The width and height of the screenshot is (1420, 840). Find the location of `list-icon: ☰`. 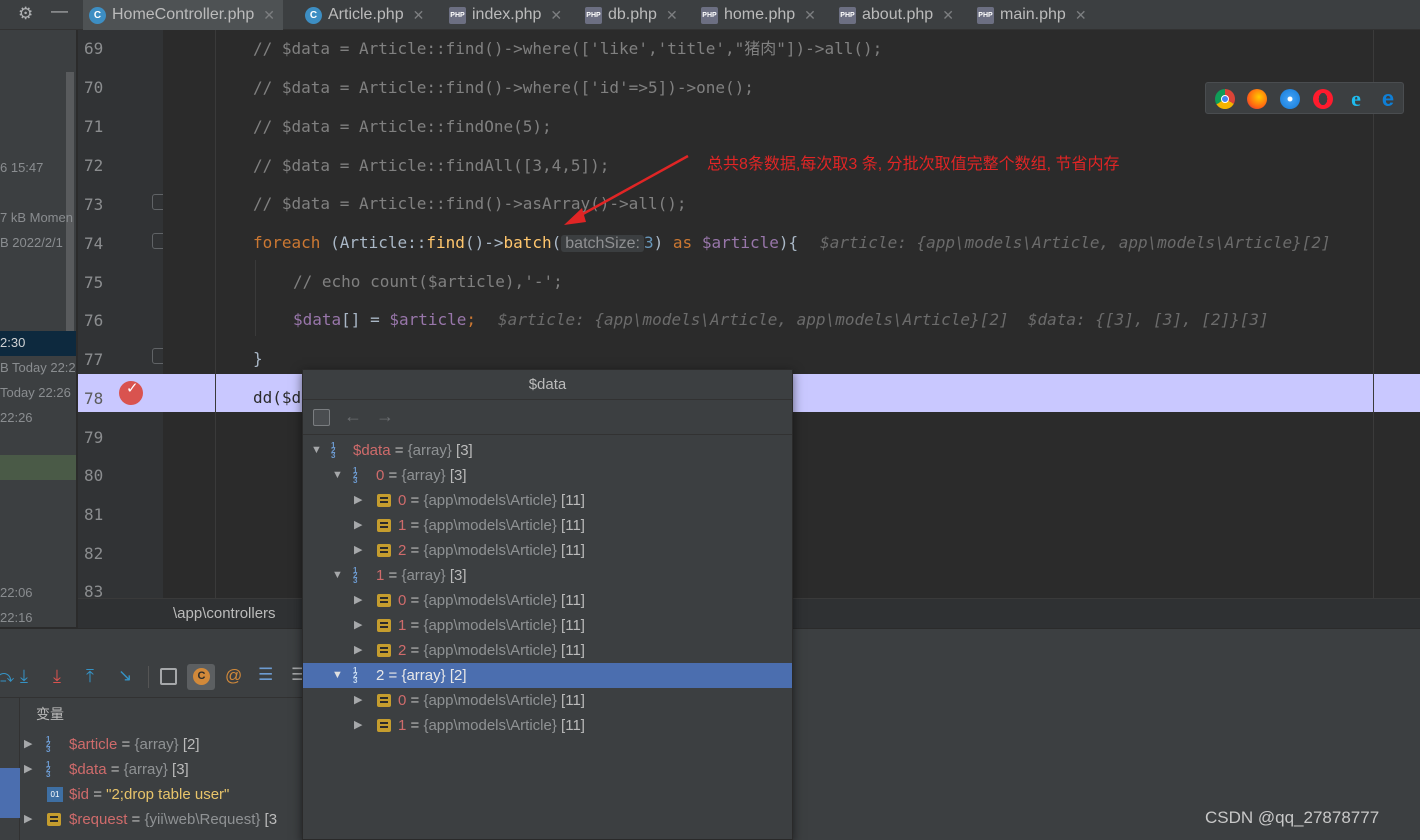

list-icon: ☰ is located at coordinates (265, 675).